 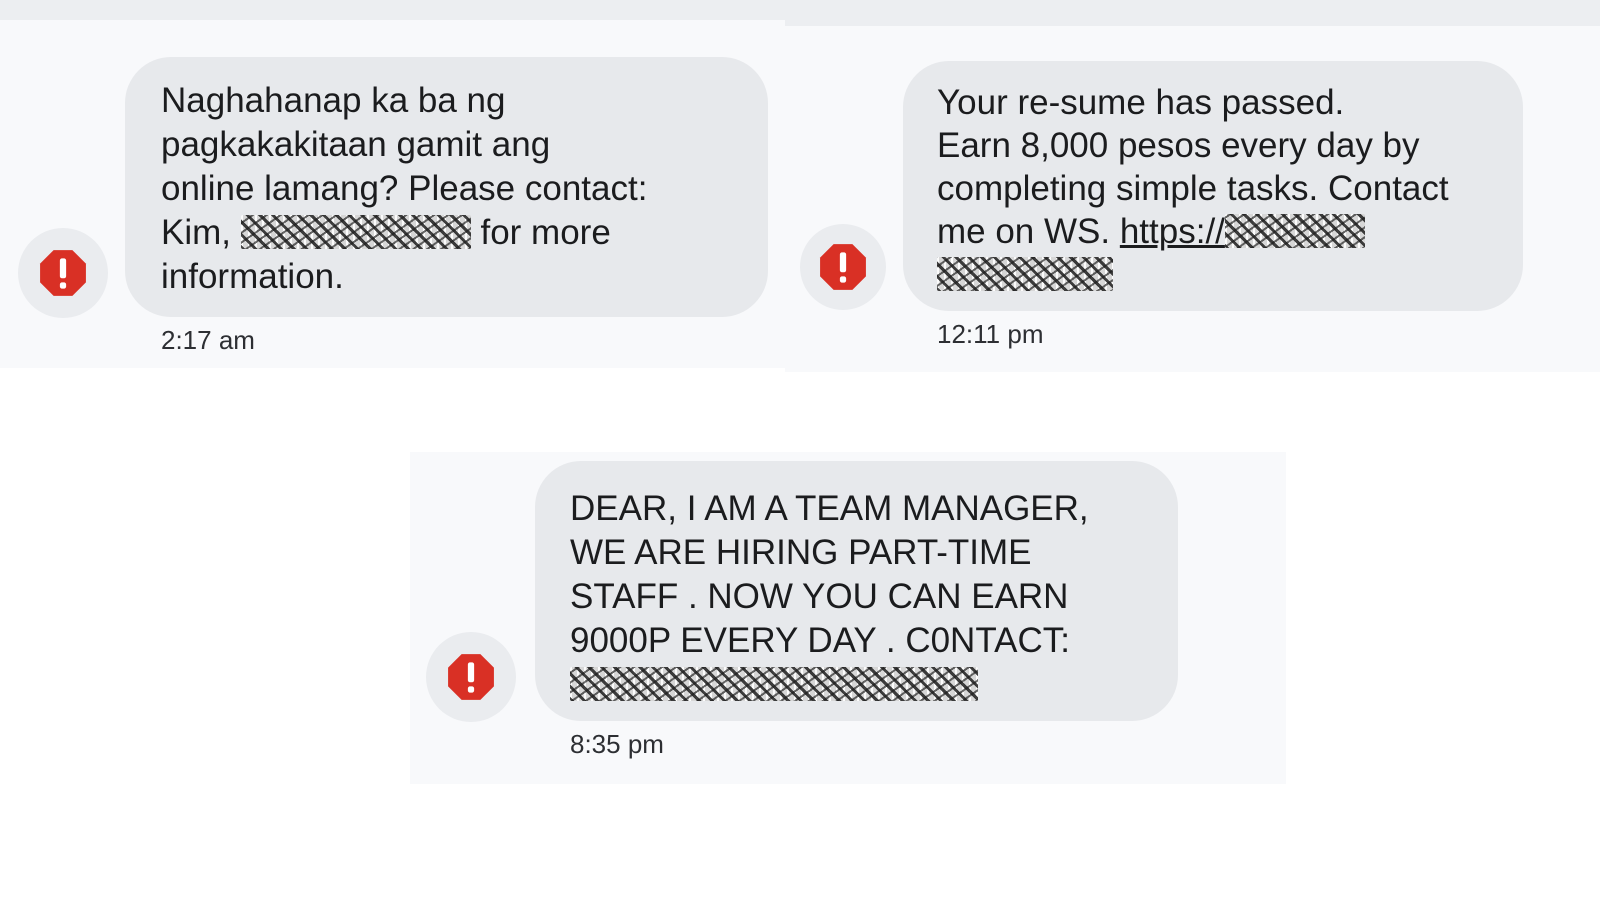 What do you see at coordinates (1024, 231) in the screenshot?
I see `message-line-head: me on WS.` at bounding box center [1024, 231].